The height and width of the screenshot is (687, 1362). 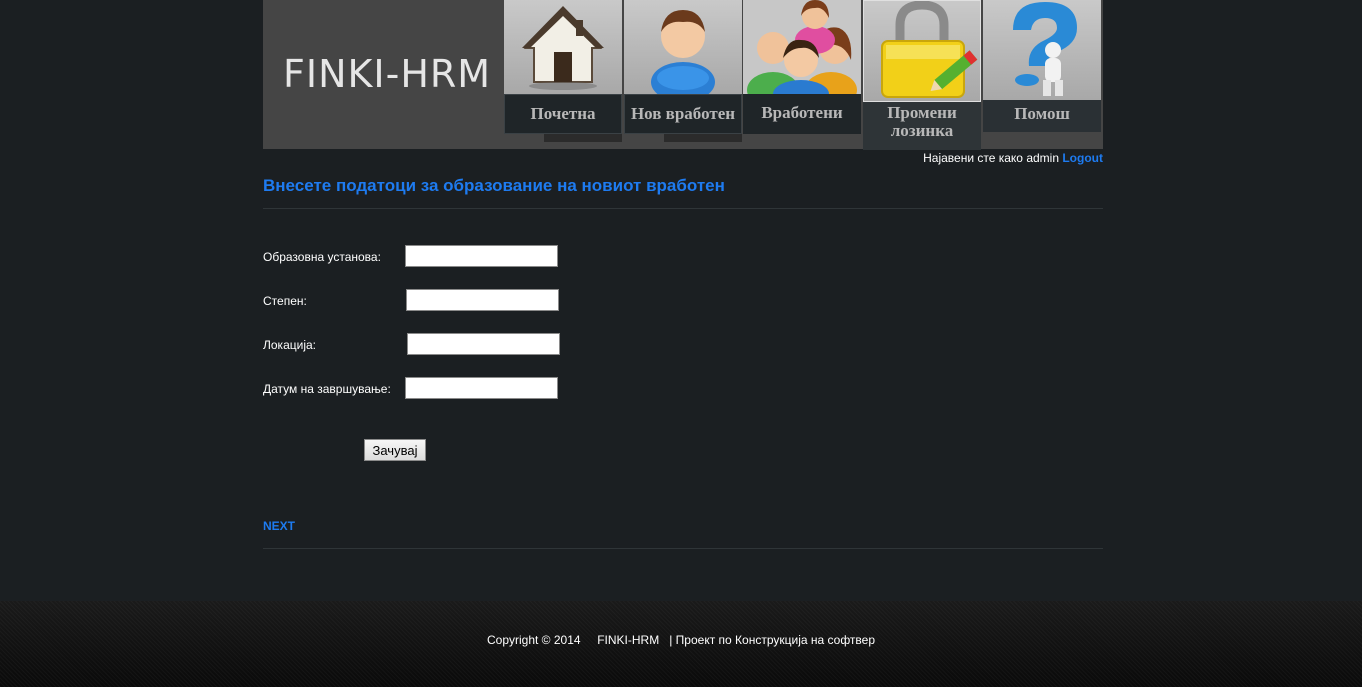 What do you see at coordinates (772, 640) in the screenshot?
I see `footer-project: | Проект по Конструкција на софтвер` at bounding box center [772, 640].